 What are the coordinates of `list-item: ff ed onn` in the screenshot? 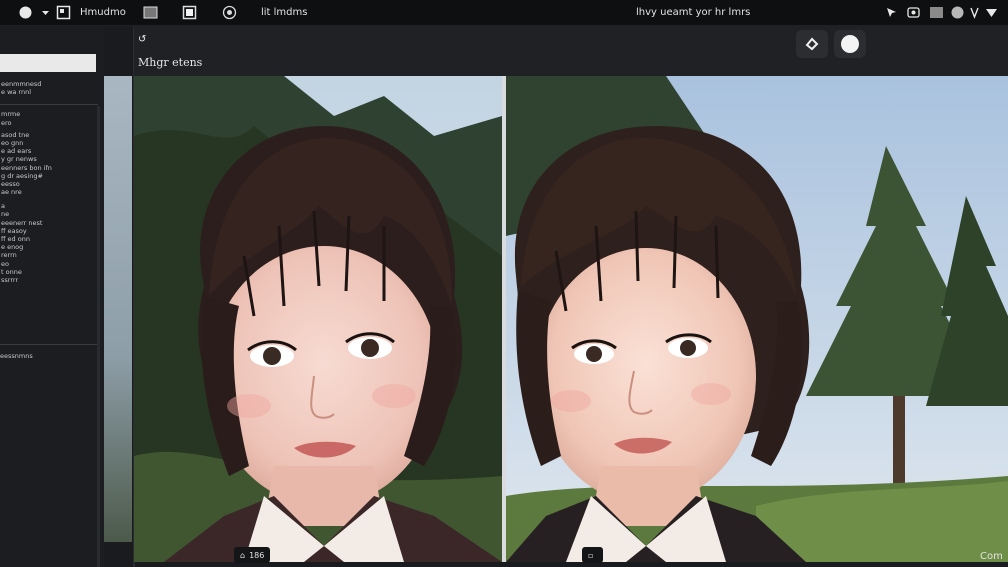 It's located at (49, 239).